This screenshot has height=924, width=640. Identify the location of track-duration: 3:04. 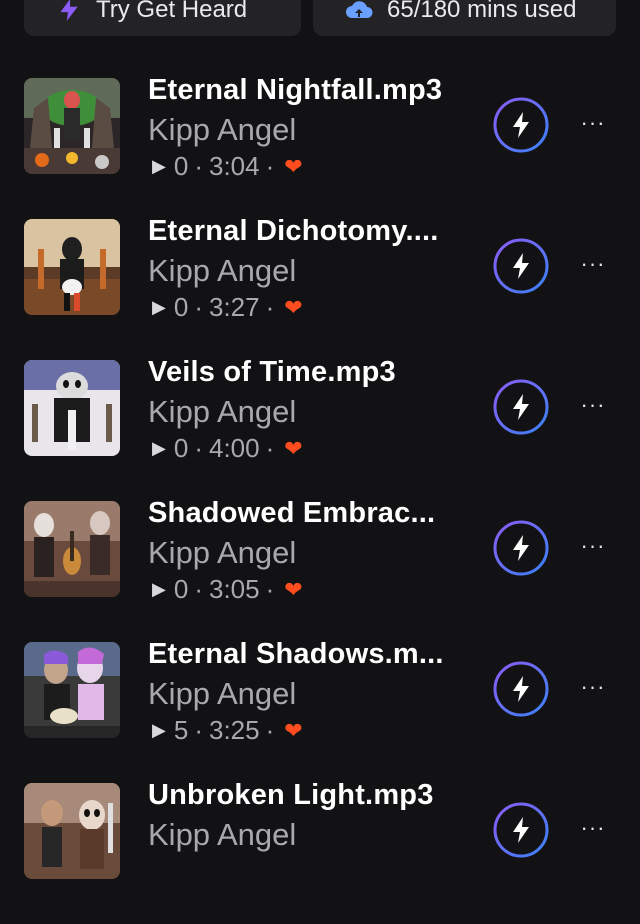
(234, 166).